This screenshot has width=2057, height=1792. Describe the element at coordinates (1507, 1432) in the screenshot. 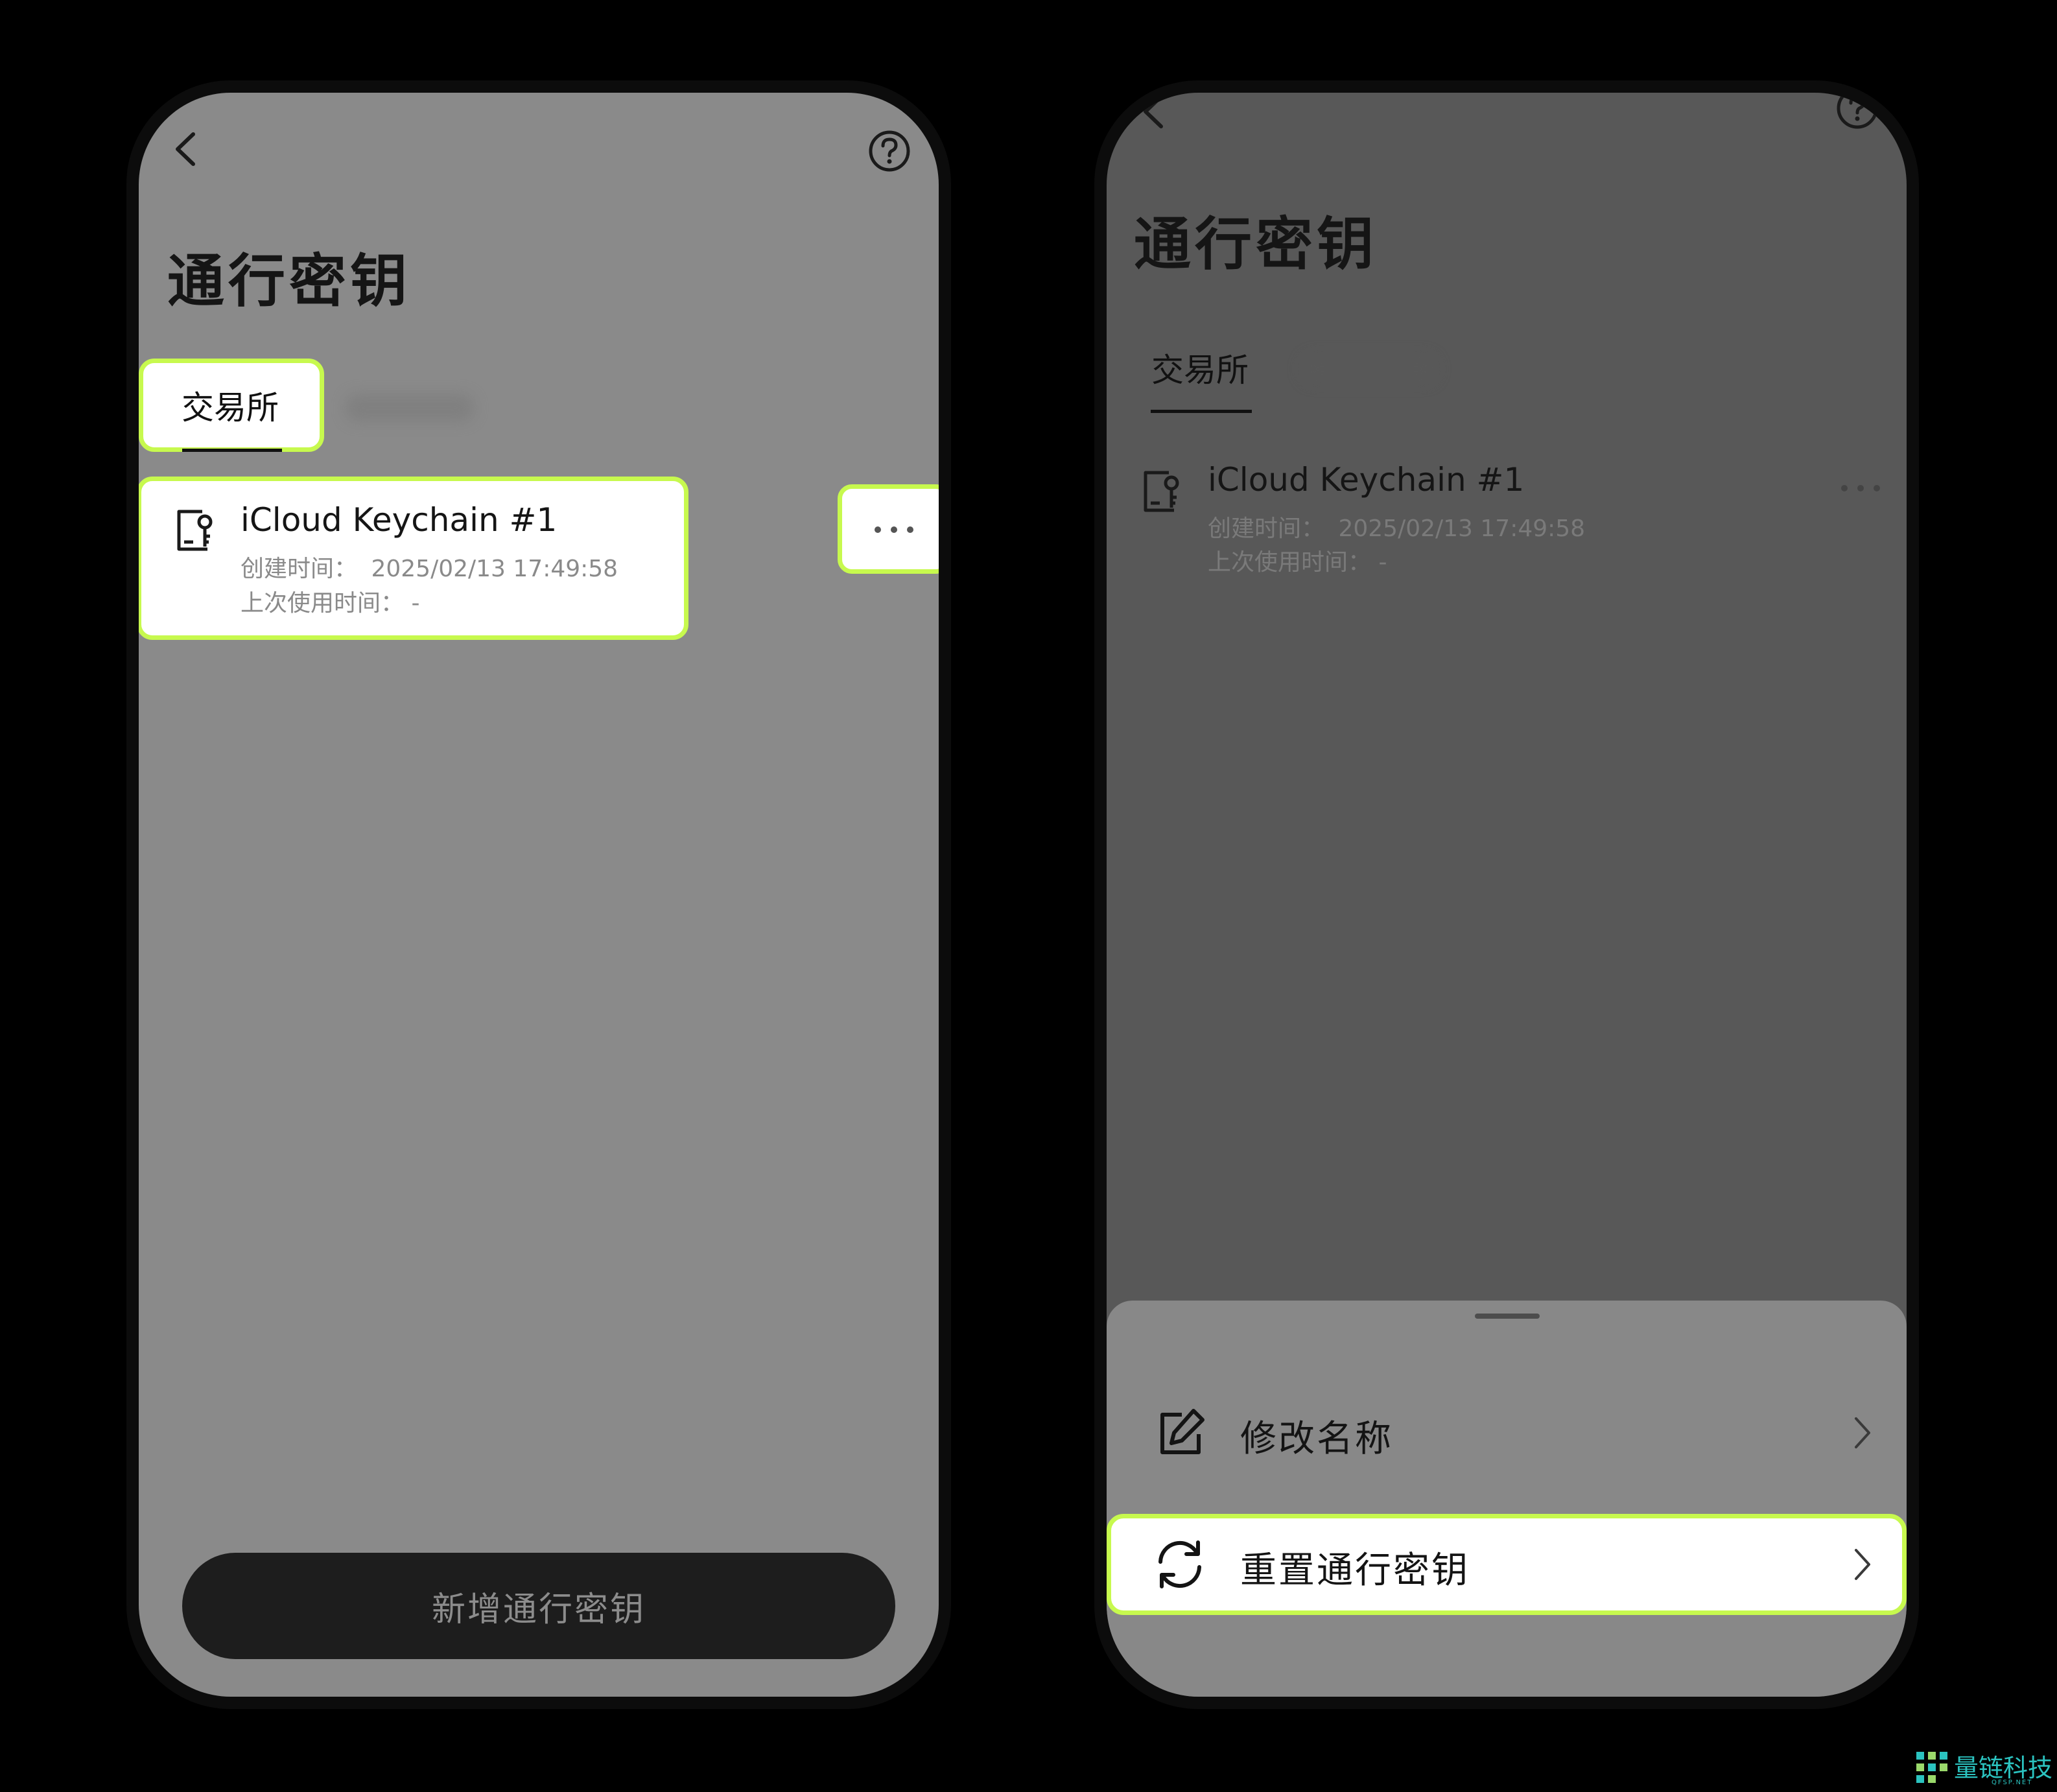

I see `rename-option: 修改名称` at that location.